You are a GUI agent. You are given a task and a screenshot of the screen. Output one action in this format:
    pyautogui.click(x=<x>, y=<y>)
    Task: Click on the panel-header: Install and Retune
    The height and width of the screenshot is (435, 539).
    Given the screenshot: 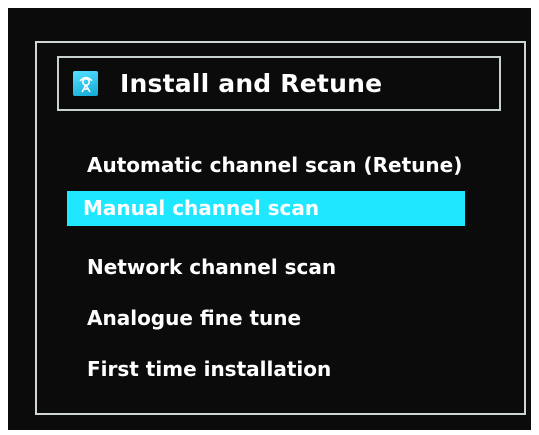 What is the action you would take?
    pyautogui.click(x=279, y=83)
    